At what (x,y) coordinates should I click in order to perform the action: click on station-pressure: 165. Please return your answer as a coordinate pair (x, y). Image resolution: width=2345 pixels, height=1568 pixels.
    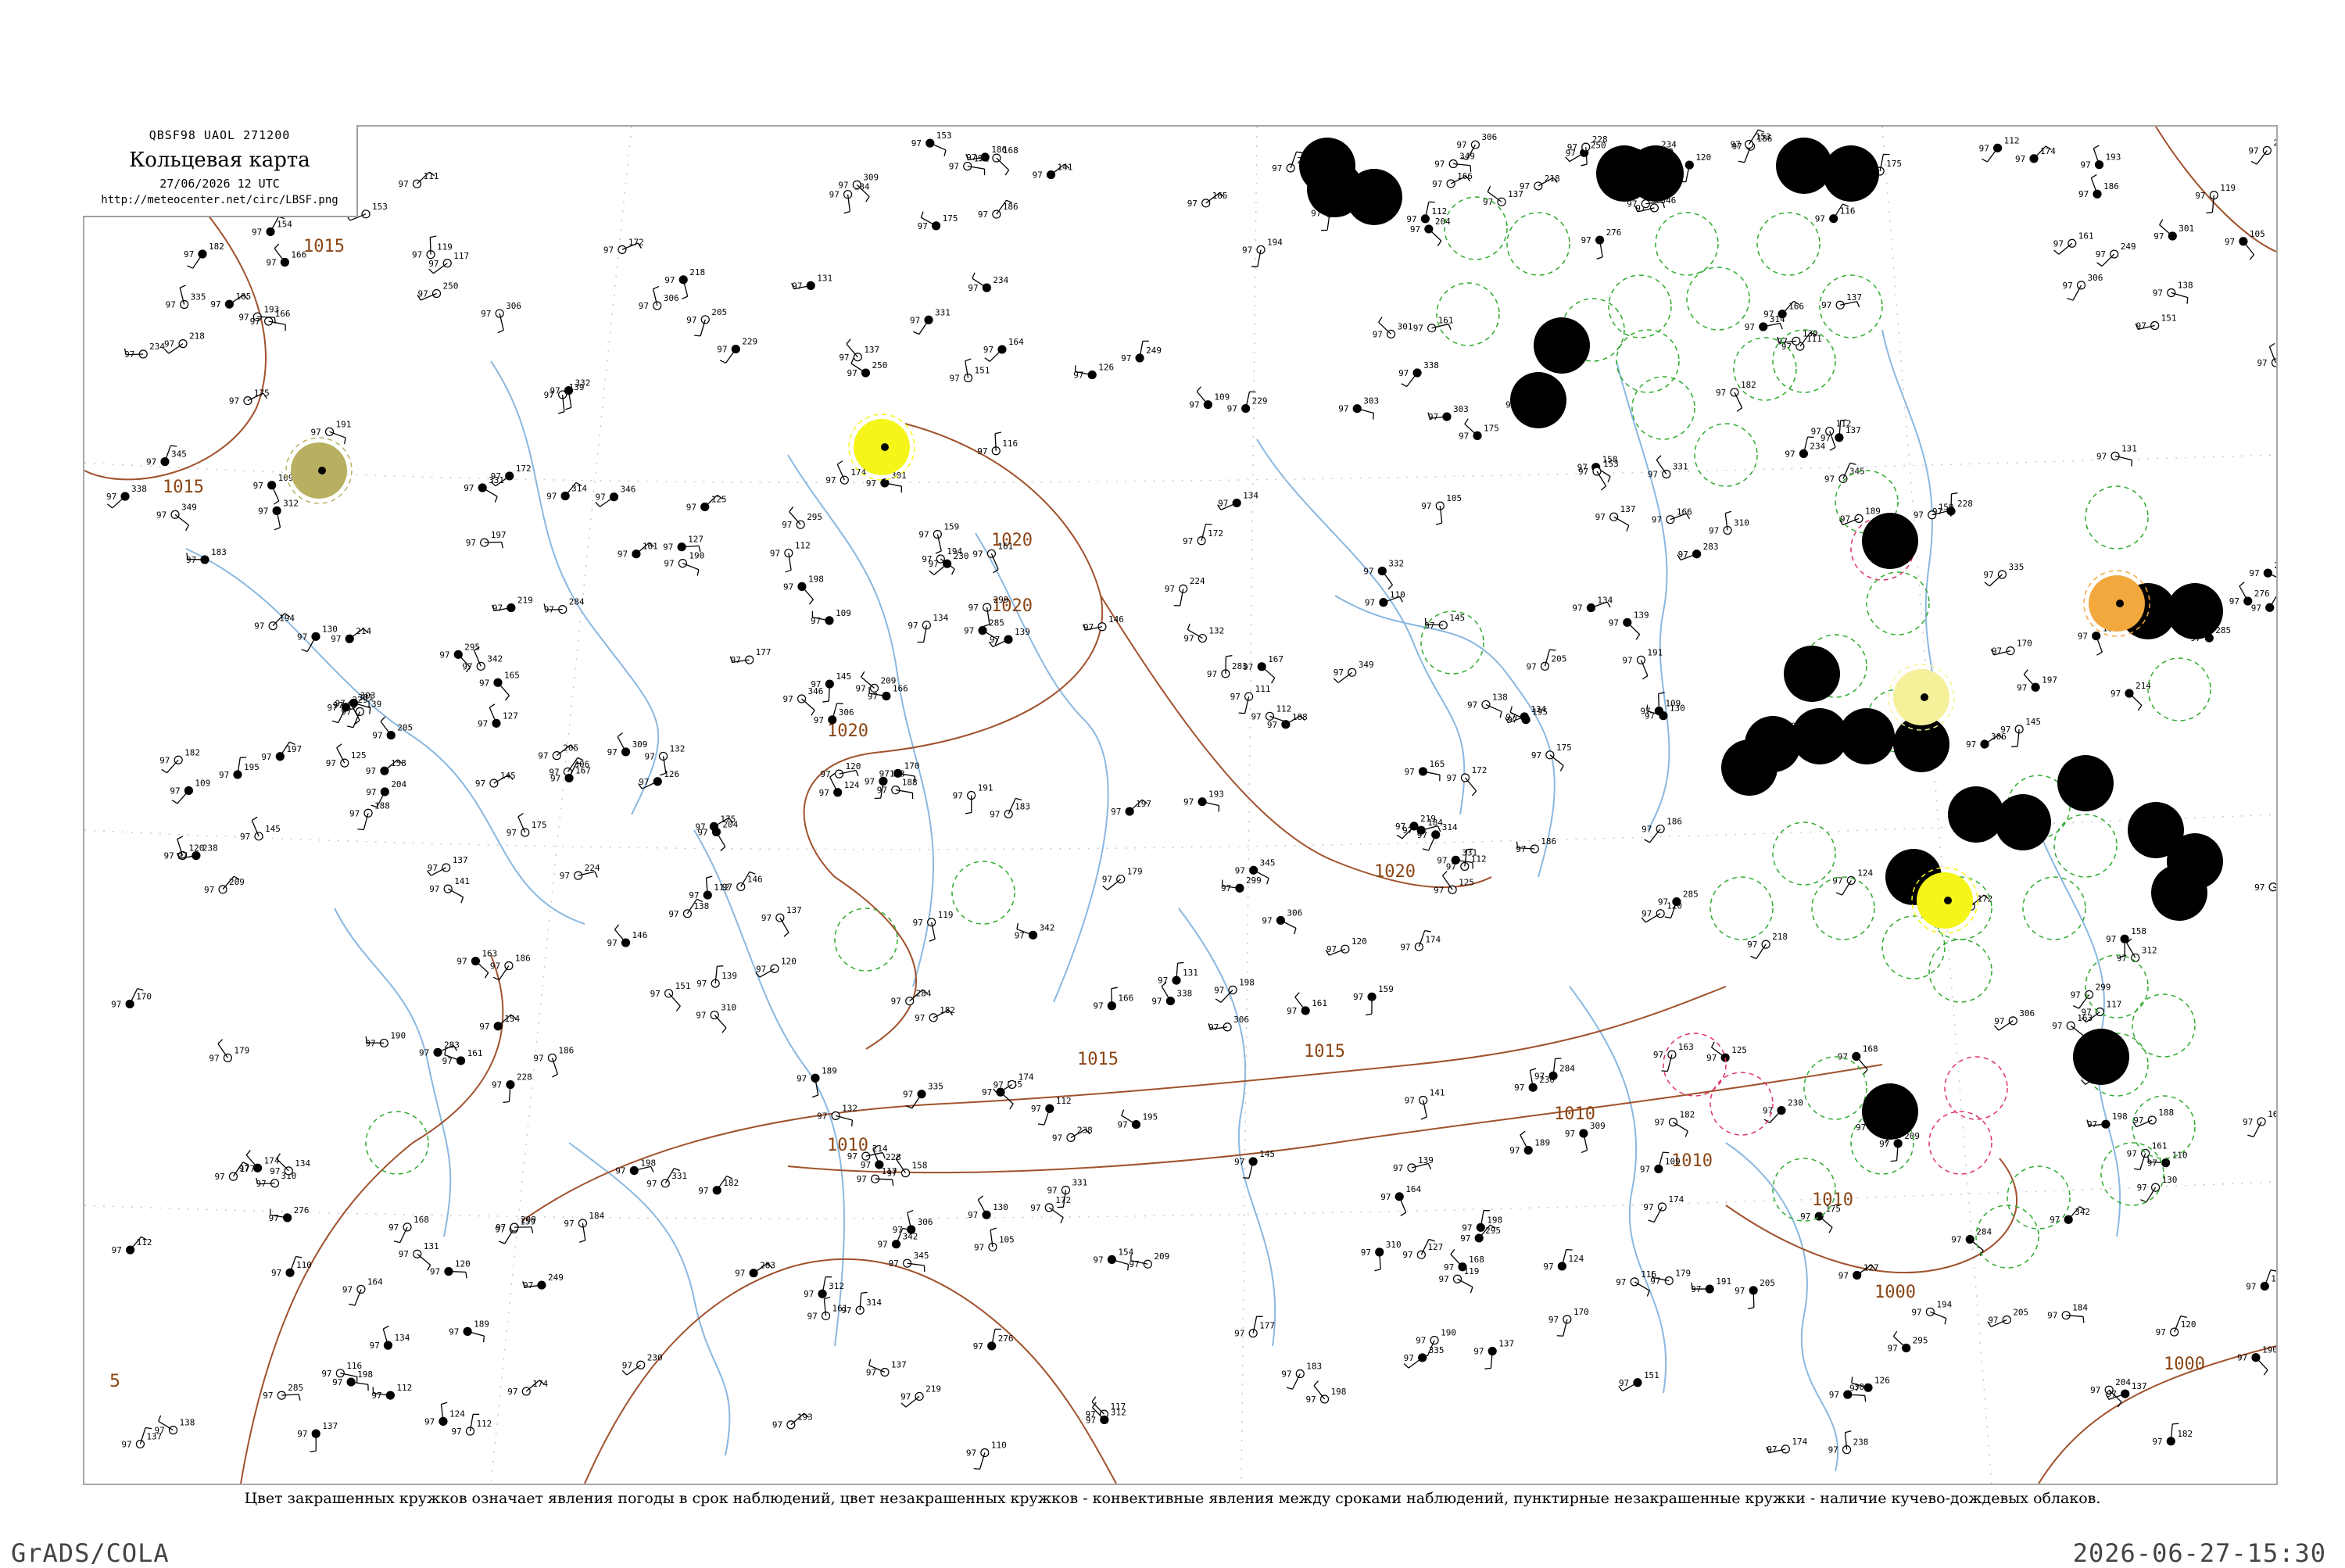
    Looking at the image, I should click on (1437, 764).